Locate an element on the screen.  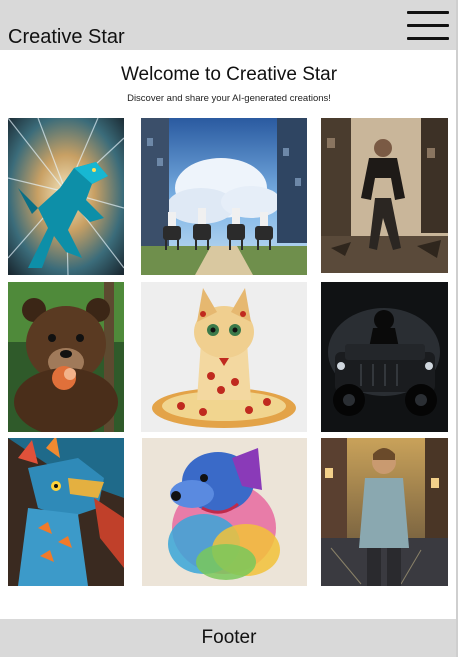
gallery-image-rainbow-dog is located at coordinates (224, 512).